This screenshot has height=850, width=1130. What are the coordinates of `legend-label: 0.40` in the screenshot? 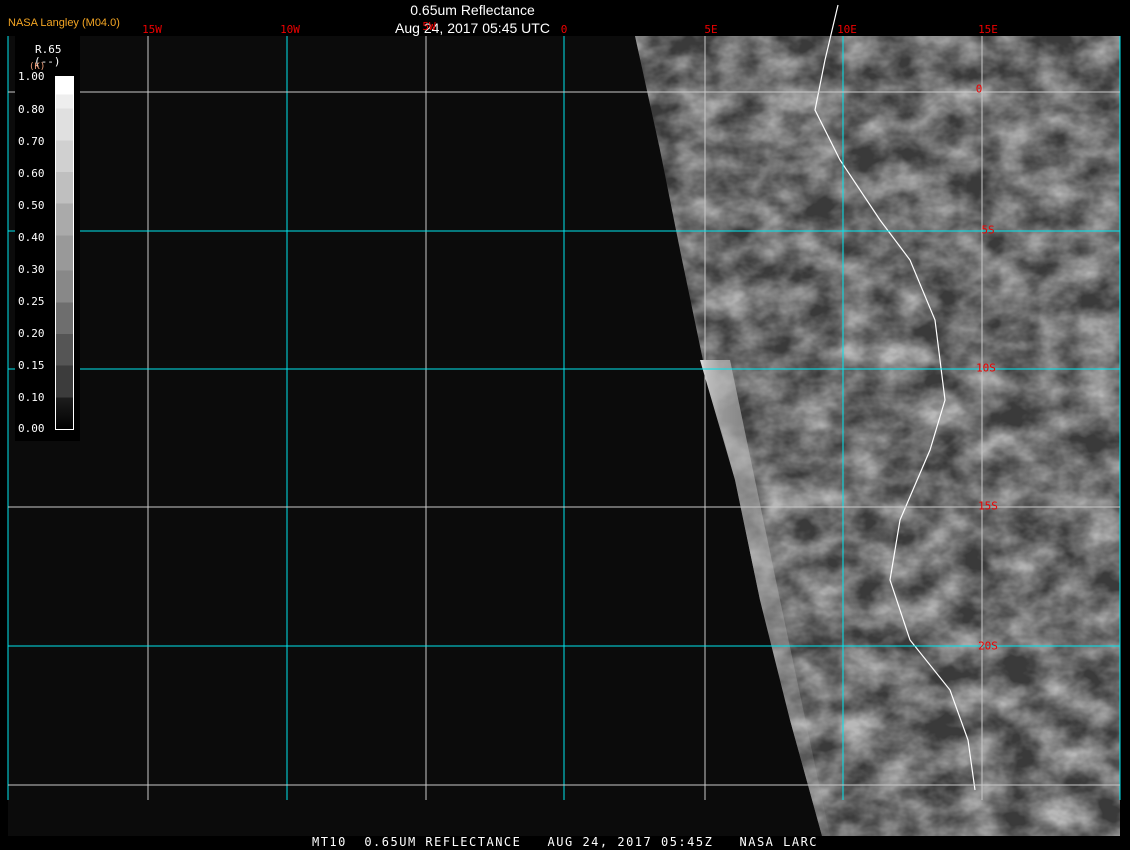 It's located at (31, 237).